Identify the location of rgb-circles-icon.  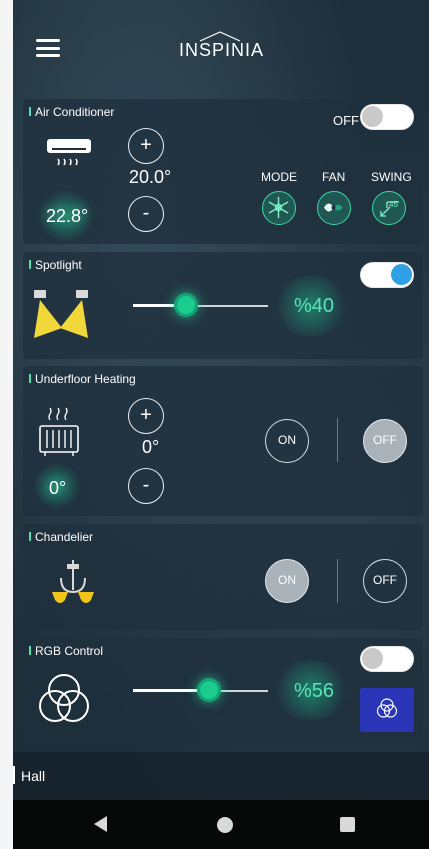
(64, 698).